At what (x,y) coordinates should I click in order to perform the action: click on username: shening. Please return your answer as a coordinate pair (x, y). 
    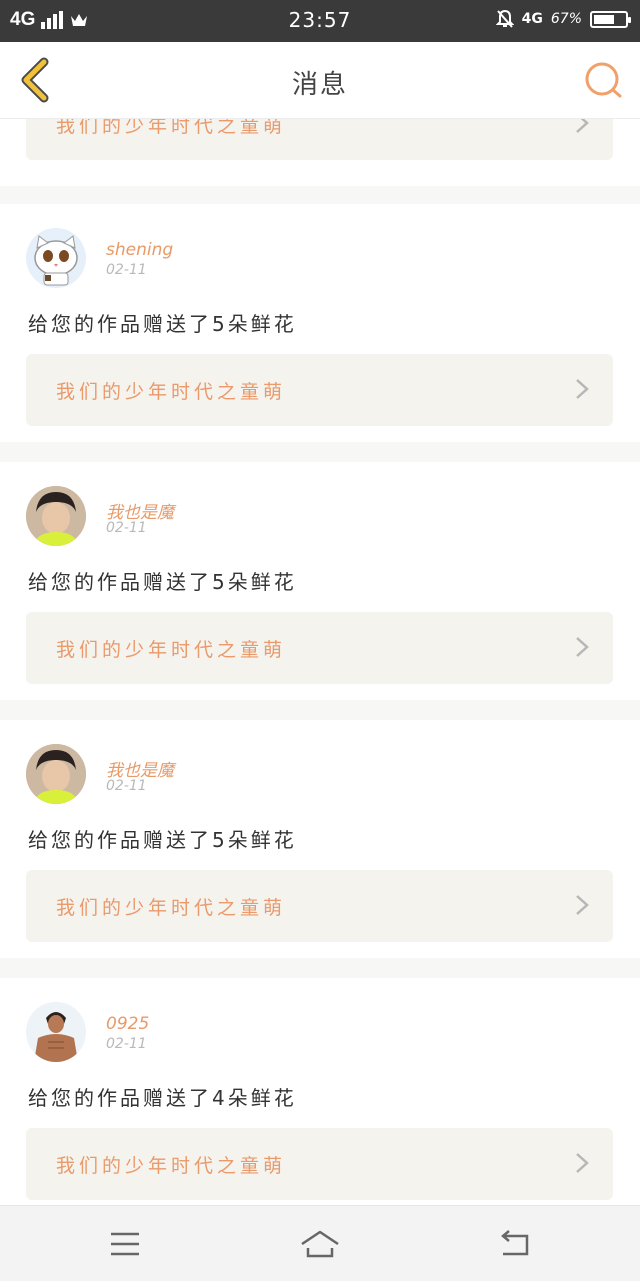
    Looking at the image, I should click on (139, 250).